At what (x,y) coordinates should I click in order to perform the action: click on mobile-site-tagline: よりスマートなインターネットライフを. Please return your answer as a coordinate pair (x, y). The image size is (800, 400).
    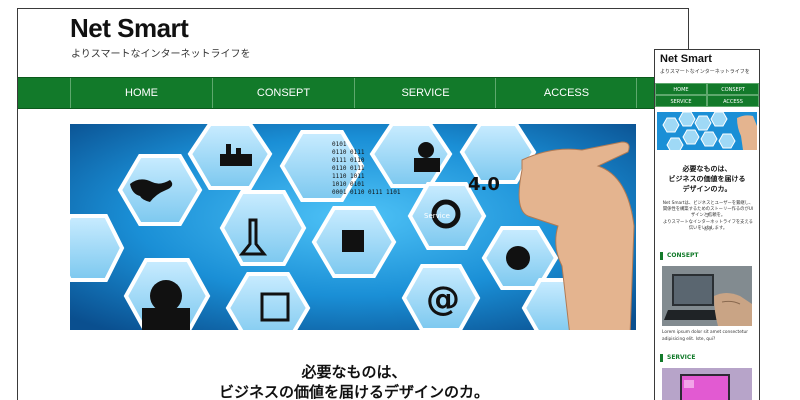
    Looking at the image, I should click on (705, 72).